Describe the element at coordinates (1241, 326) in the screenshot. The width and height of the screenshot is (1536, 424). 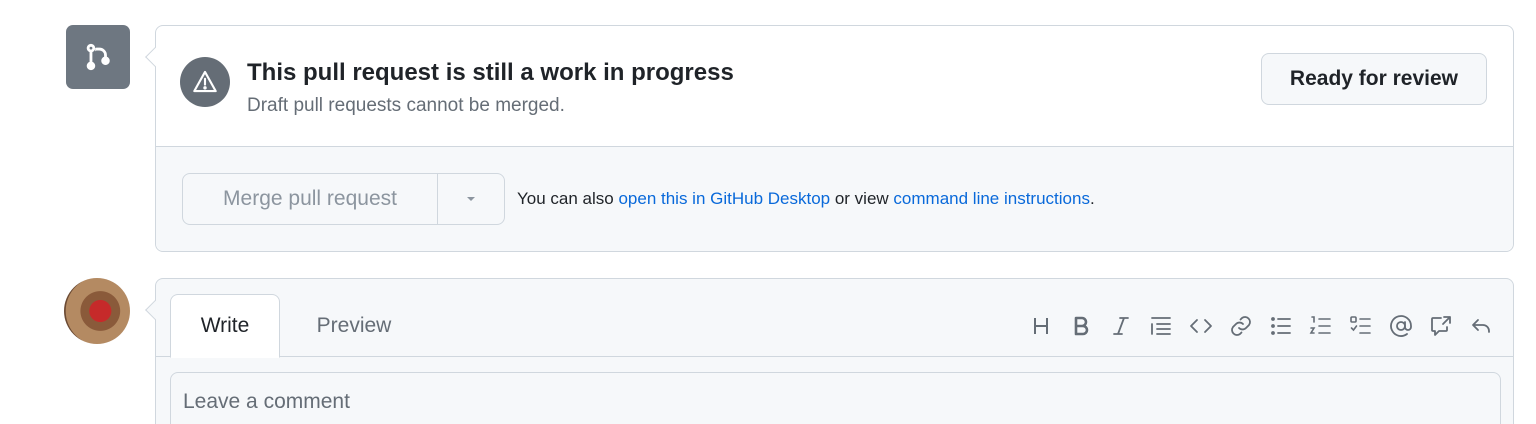
I see `link-icon` at that location.